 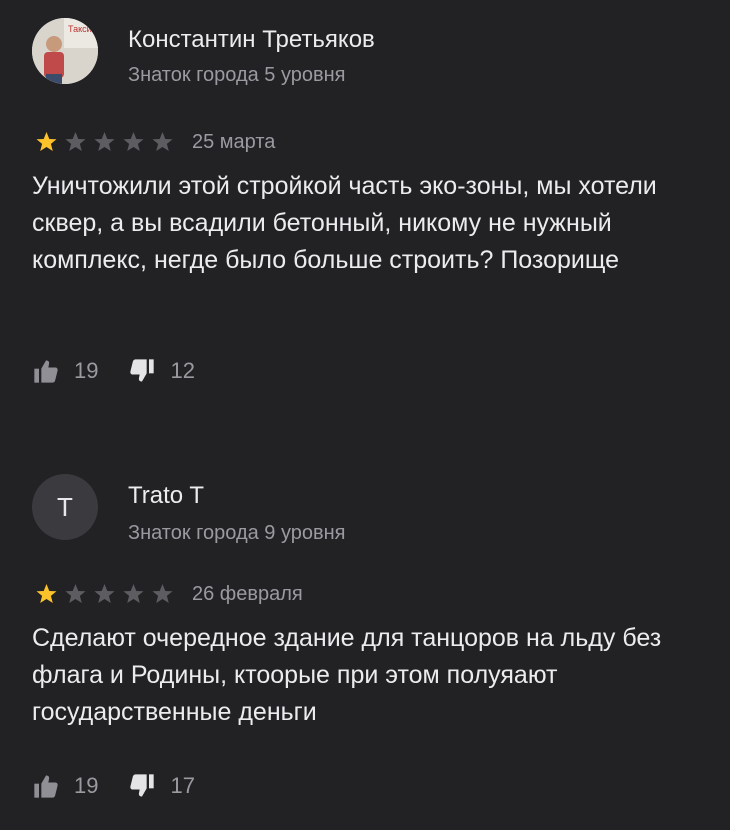 I want to click on review-date: 26 февраля, so click(x=247, y=594).